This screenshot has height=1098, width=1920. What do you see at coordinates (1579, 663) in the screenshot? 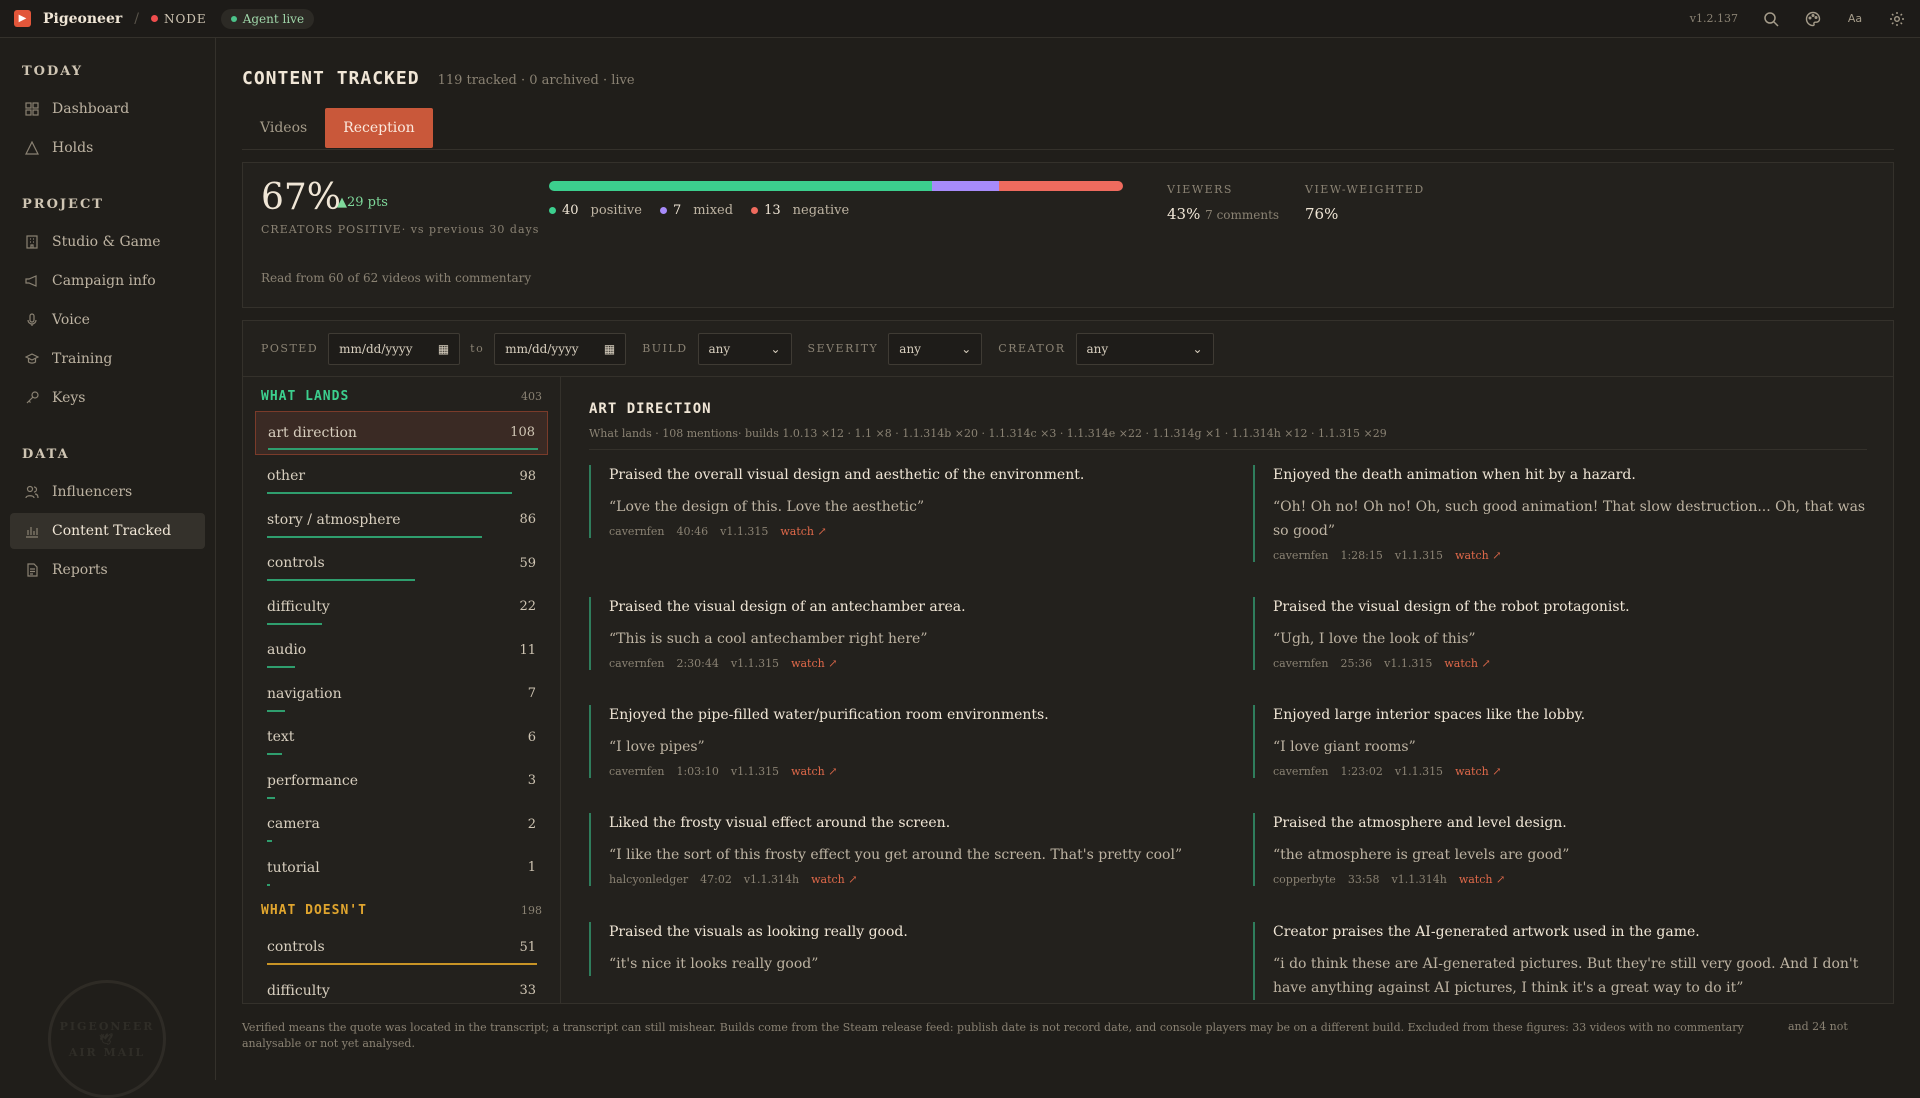
I see `quote-meta: cavernfen 25:36 v1.1.315 watch ↗` at bounding box center [1579, 663].